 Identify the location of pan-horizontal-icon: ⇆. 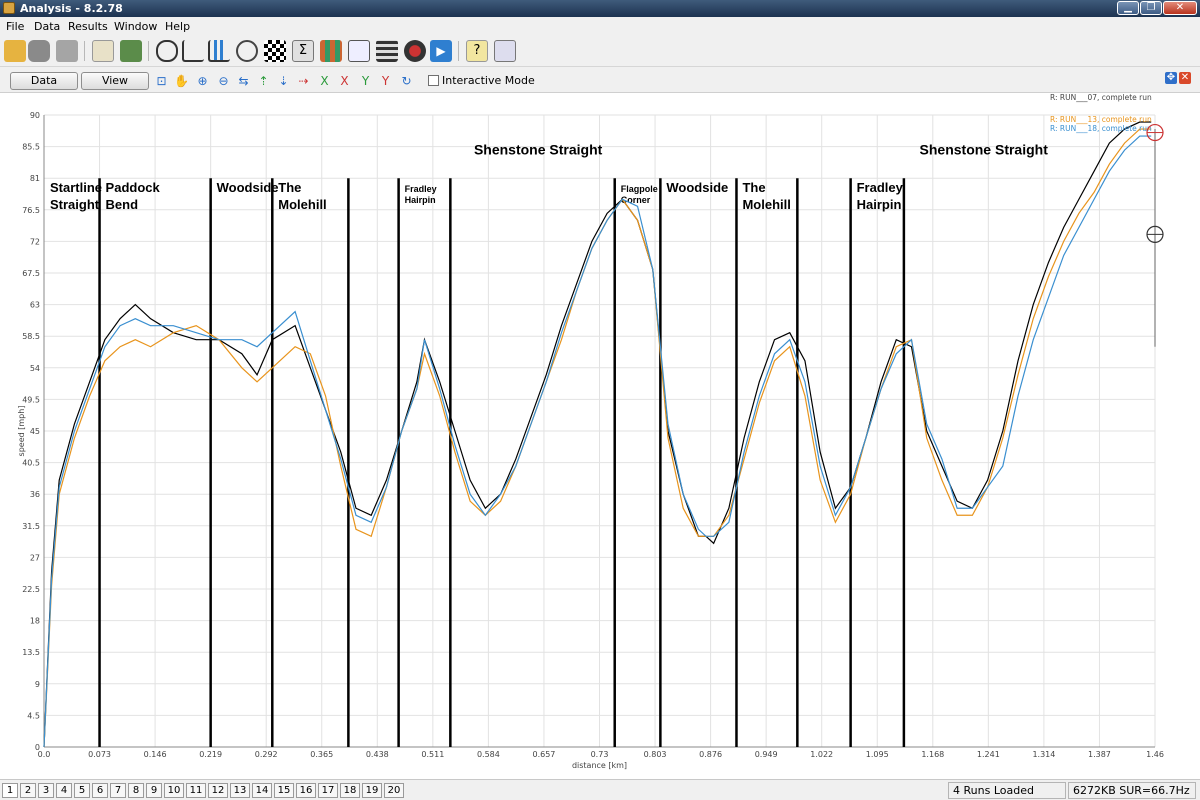
(243, 81).